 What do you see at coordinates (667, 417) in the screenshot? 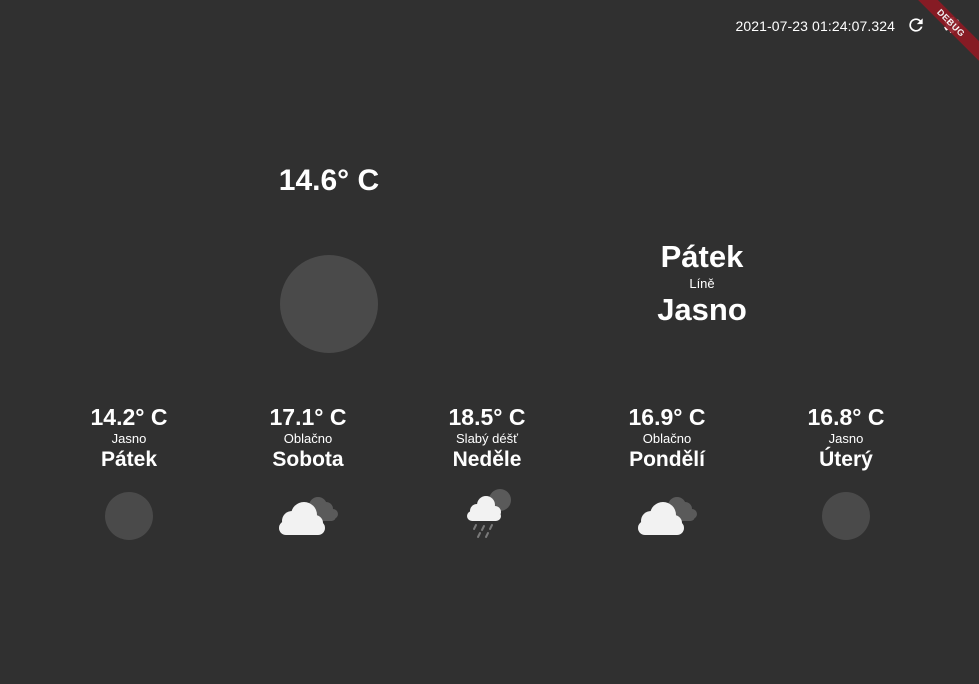
I see `forecast-temperature: 16.9° C` at bounding box center [667, 417].